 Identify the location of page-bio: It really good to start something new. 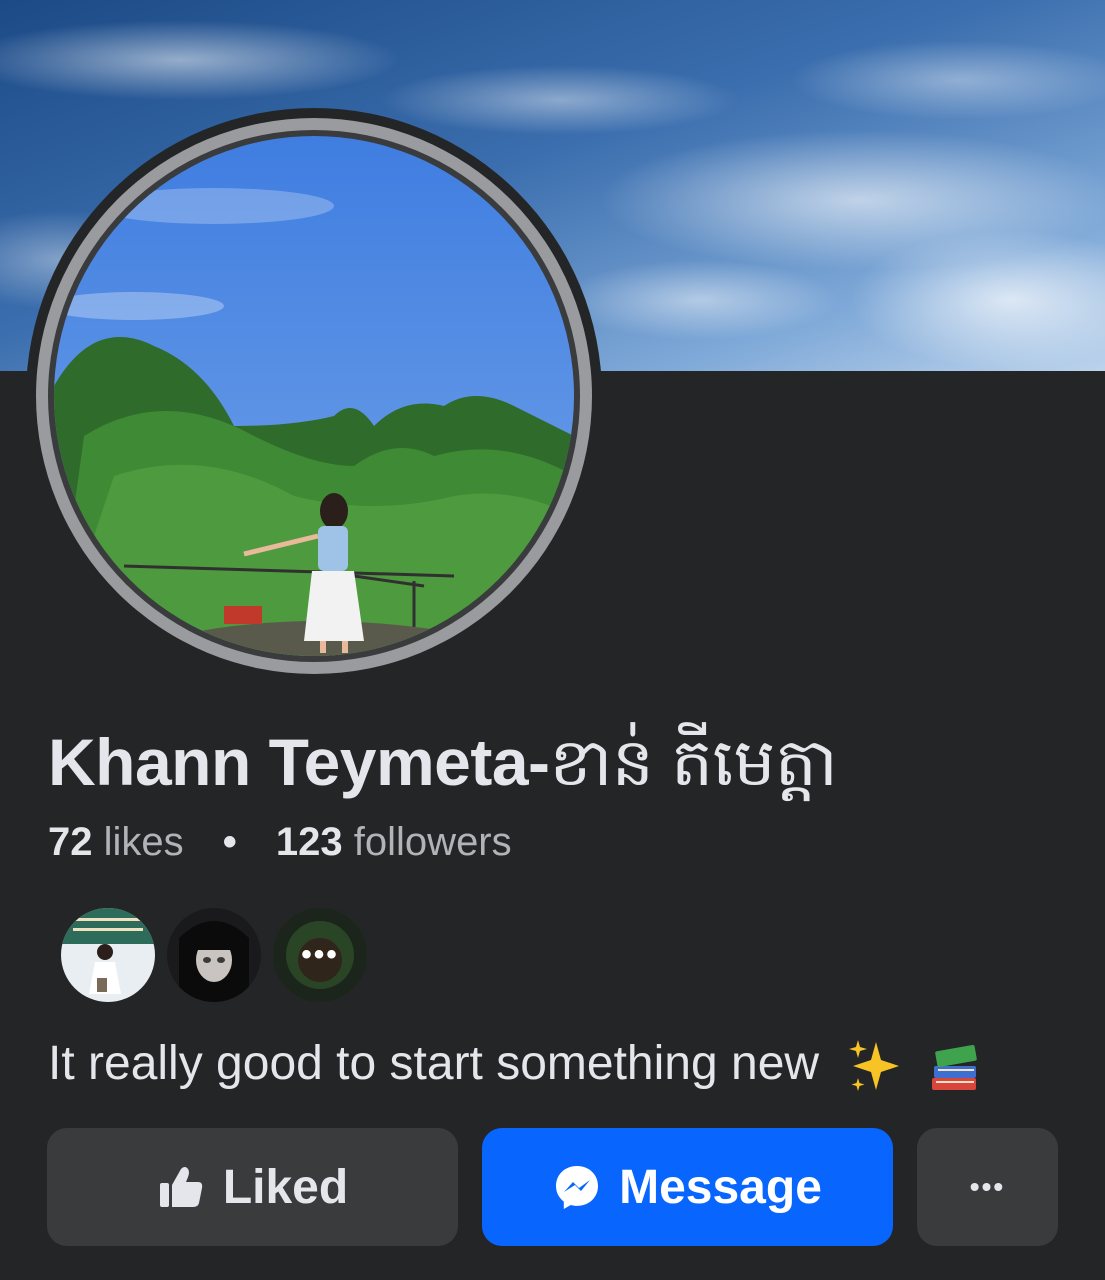
(516, 1066).